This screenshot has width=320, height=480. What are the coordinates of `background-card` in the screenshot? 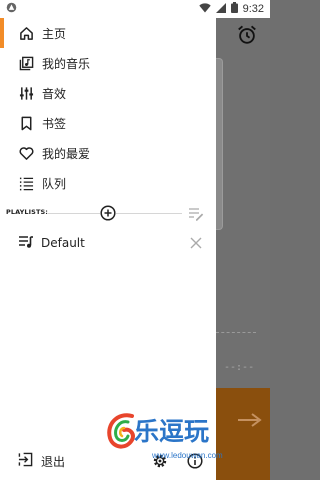 It's located at (219, 144).